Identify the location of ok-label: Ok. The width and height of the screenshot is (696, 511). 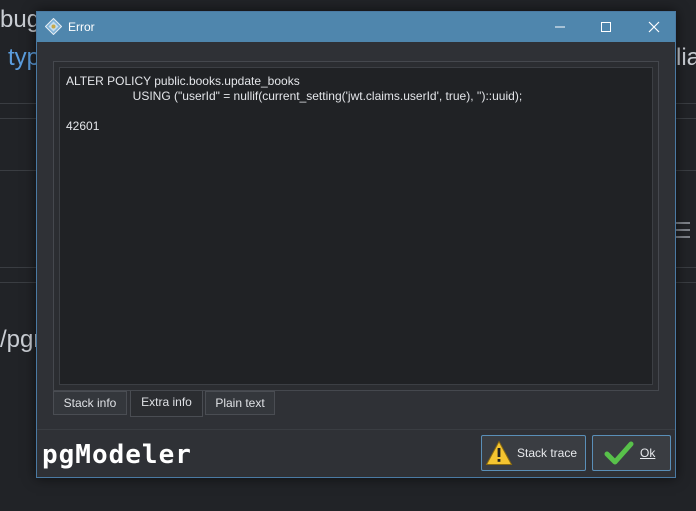
(648, 453).